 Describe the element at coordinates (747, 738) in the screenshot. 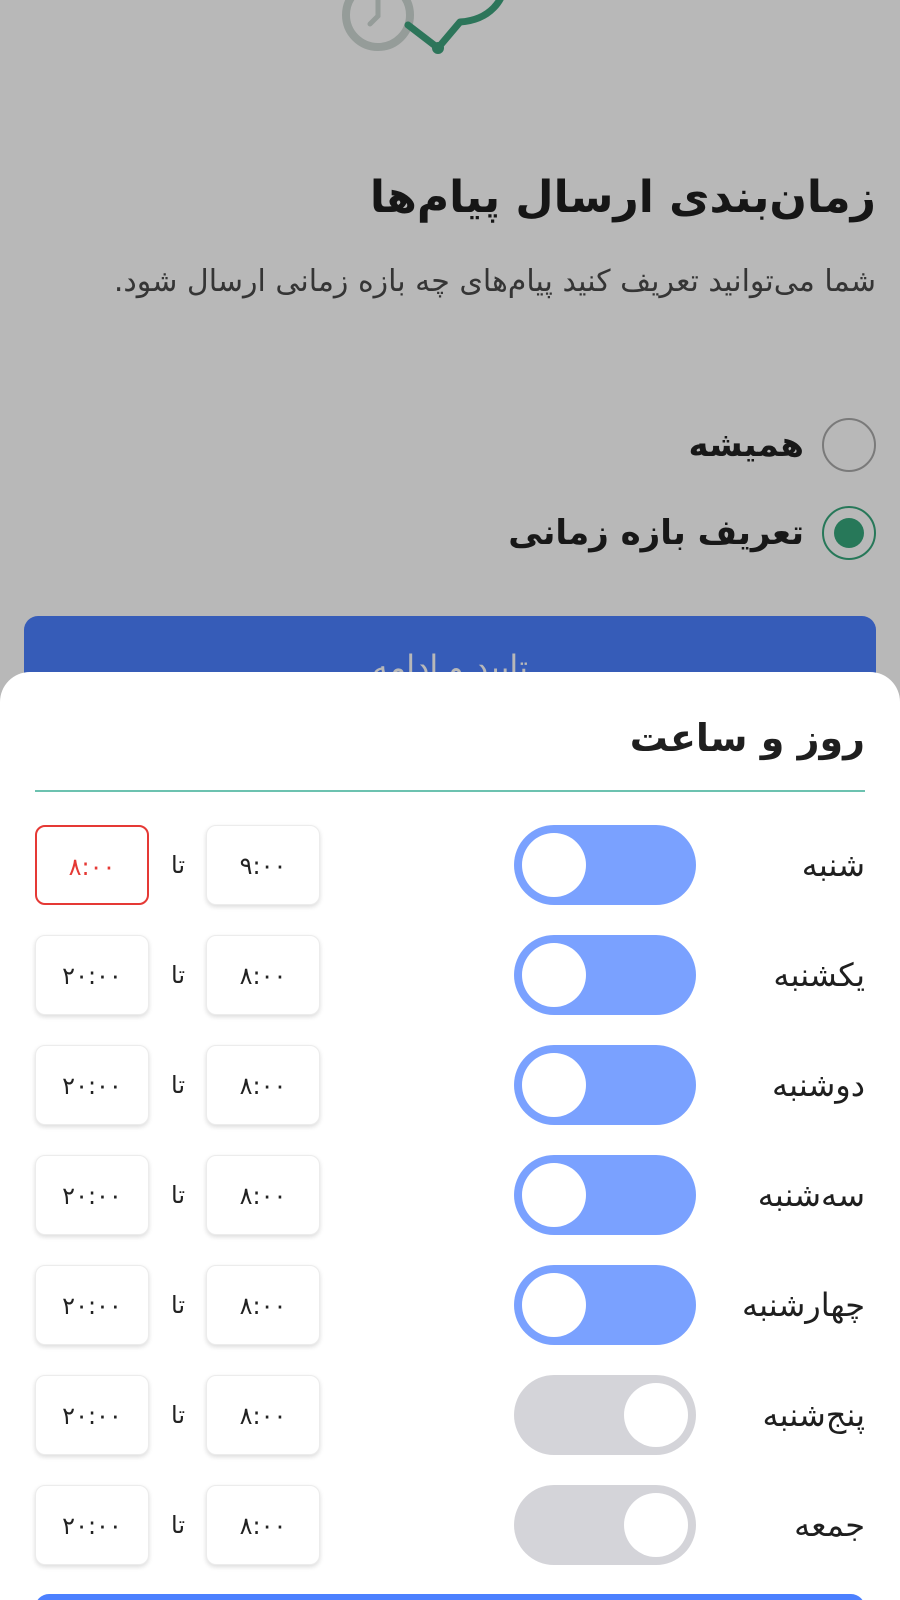

I see `sheet-title: روز و ساعت` at that location.